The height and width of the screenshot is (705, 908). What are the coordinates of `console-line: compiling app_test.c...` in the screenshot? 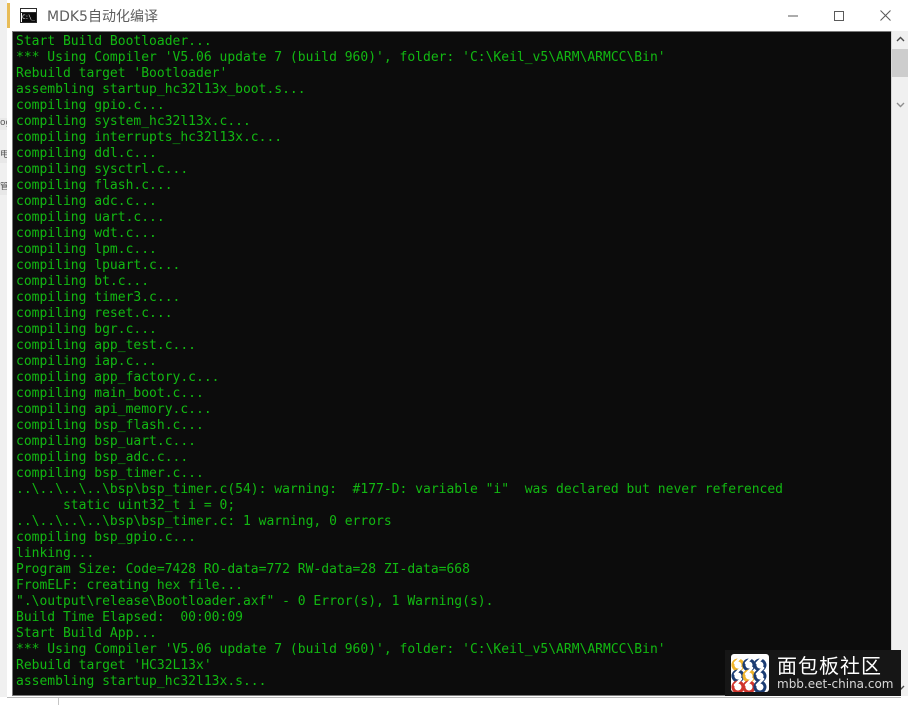 It's located at (106, 345).